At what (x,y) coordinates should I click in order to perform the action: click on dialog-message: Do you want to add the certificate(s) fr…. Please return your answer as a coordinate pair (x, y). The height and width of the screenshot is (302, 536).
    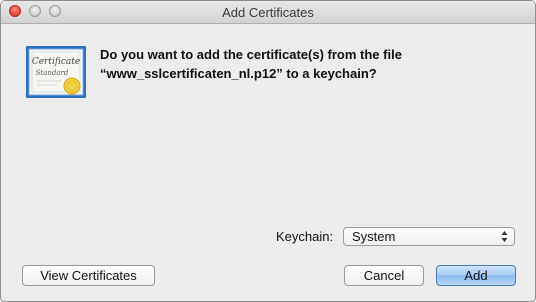
    Looking at the image, I should click on (310, 64).